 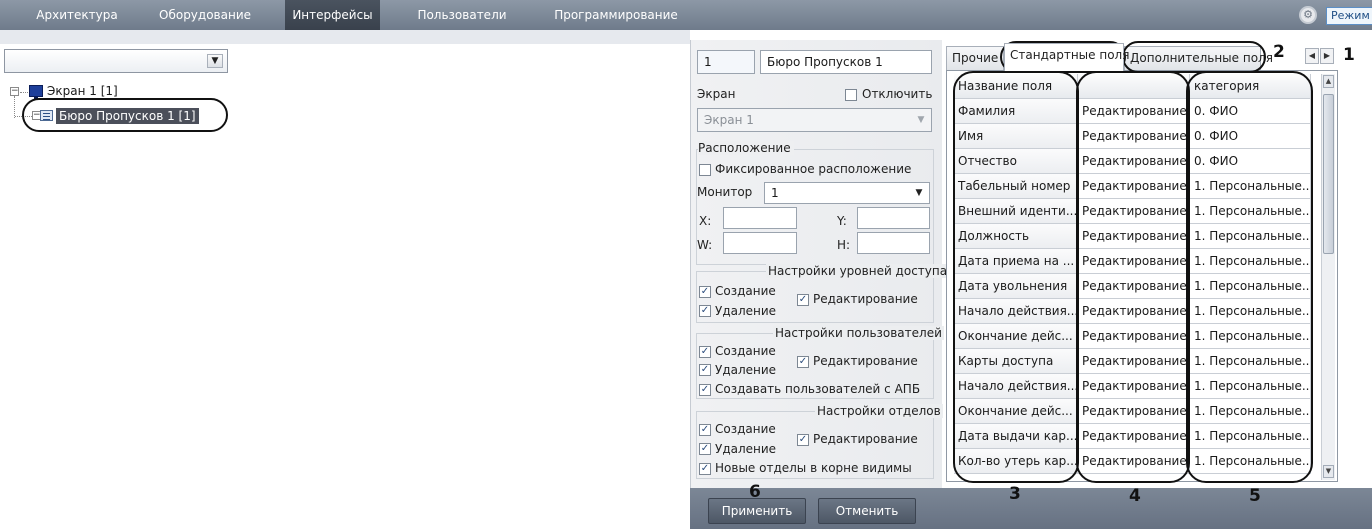 What do you see at coordinates (705, 311) in the screenshot?
I see `access-delete-checkbox` at bounding box center [705, 311].